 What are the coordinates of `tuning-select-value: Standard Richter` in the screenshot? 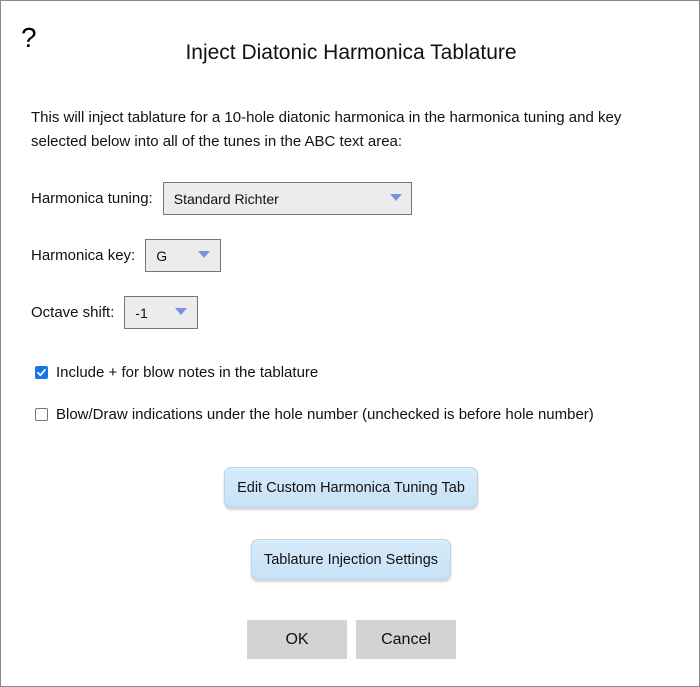 It's located at (226, 198).